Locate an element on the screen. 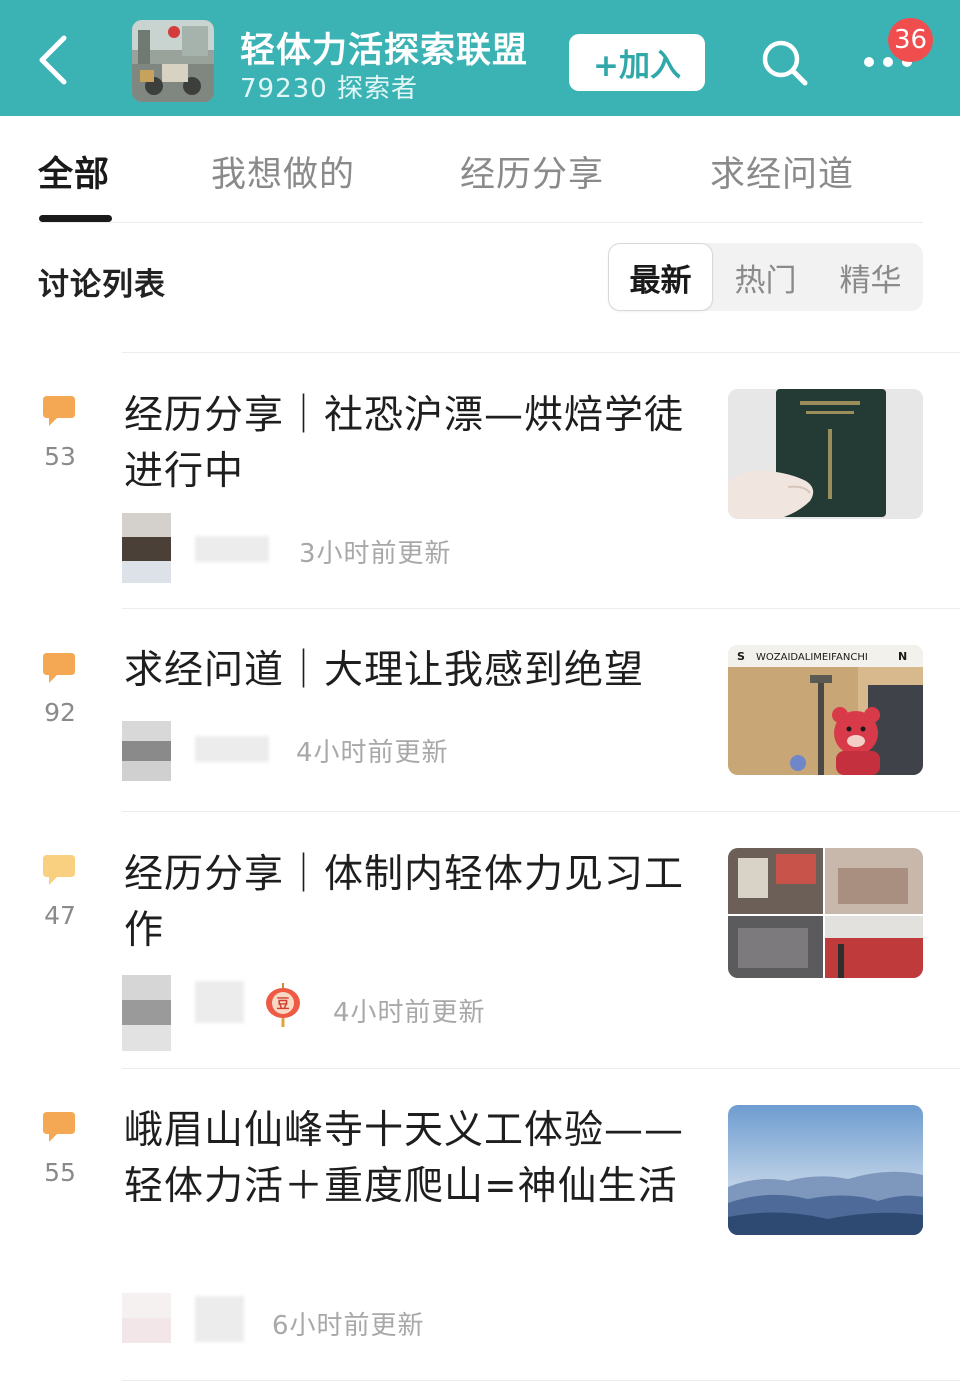 Image resolution: width=960 pixels, height=1383 pixels. post-title: 求经问道｜大理让我感到绝望 is located at coordinates (409, 671).